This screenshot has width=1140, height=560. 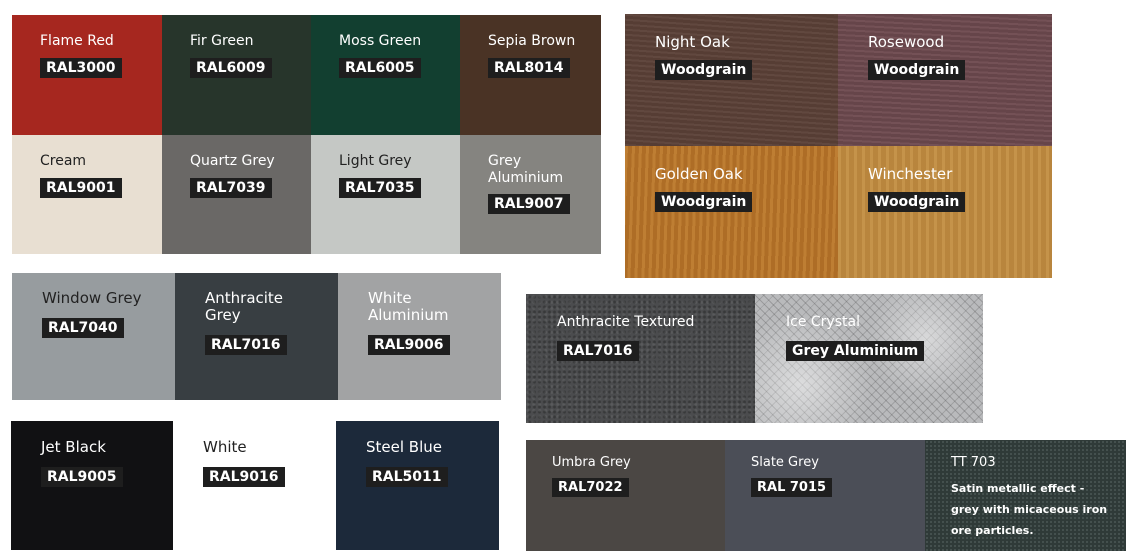 I want to click on swatch-sepia-brown: Sepia Brown RAL8014, so click(x=530, y=75).